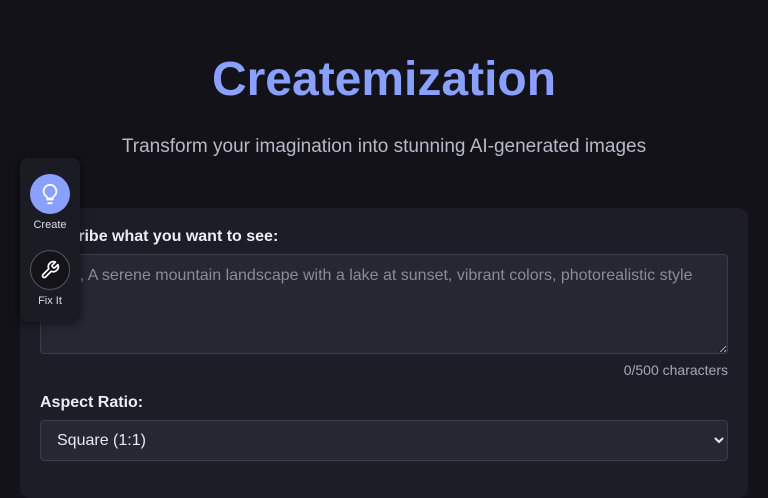 The height and width of the screenshot is (498, 768). I want to click on fix-it-tool-circle, so click(50, 270).